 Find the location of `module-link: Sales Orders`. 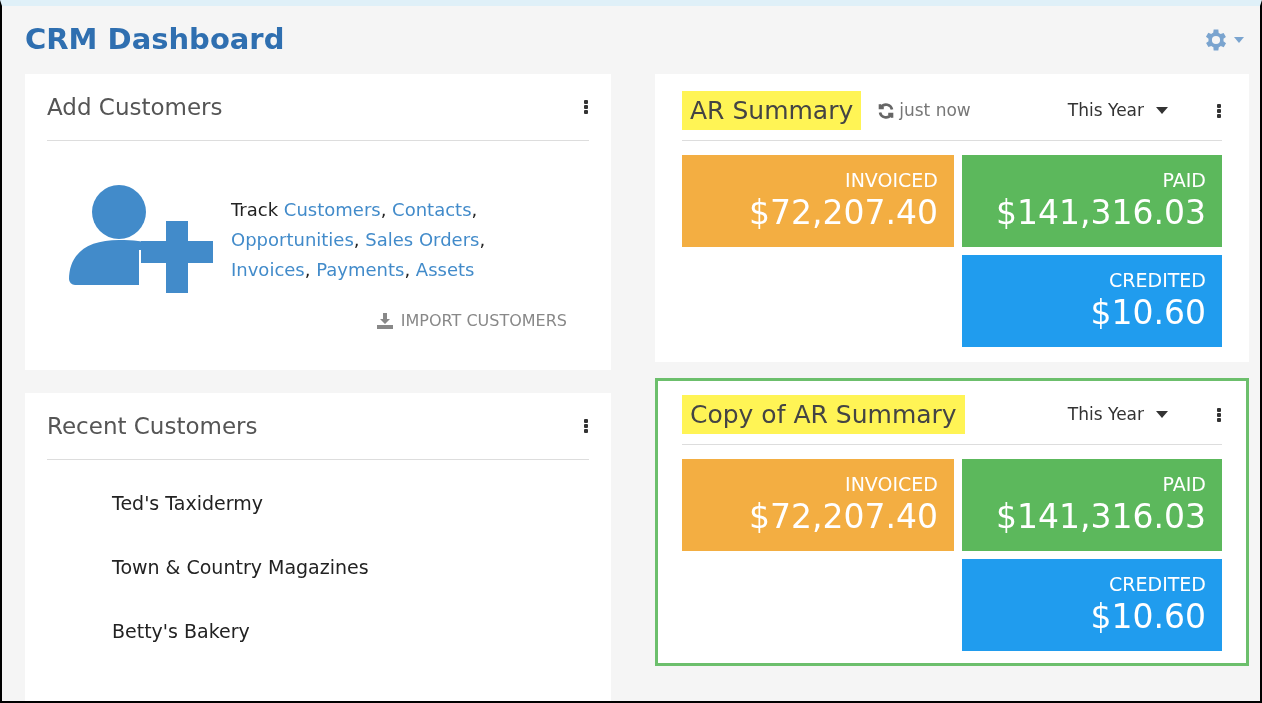

module-link: Sales Orders is located at coordinates (422, 239).